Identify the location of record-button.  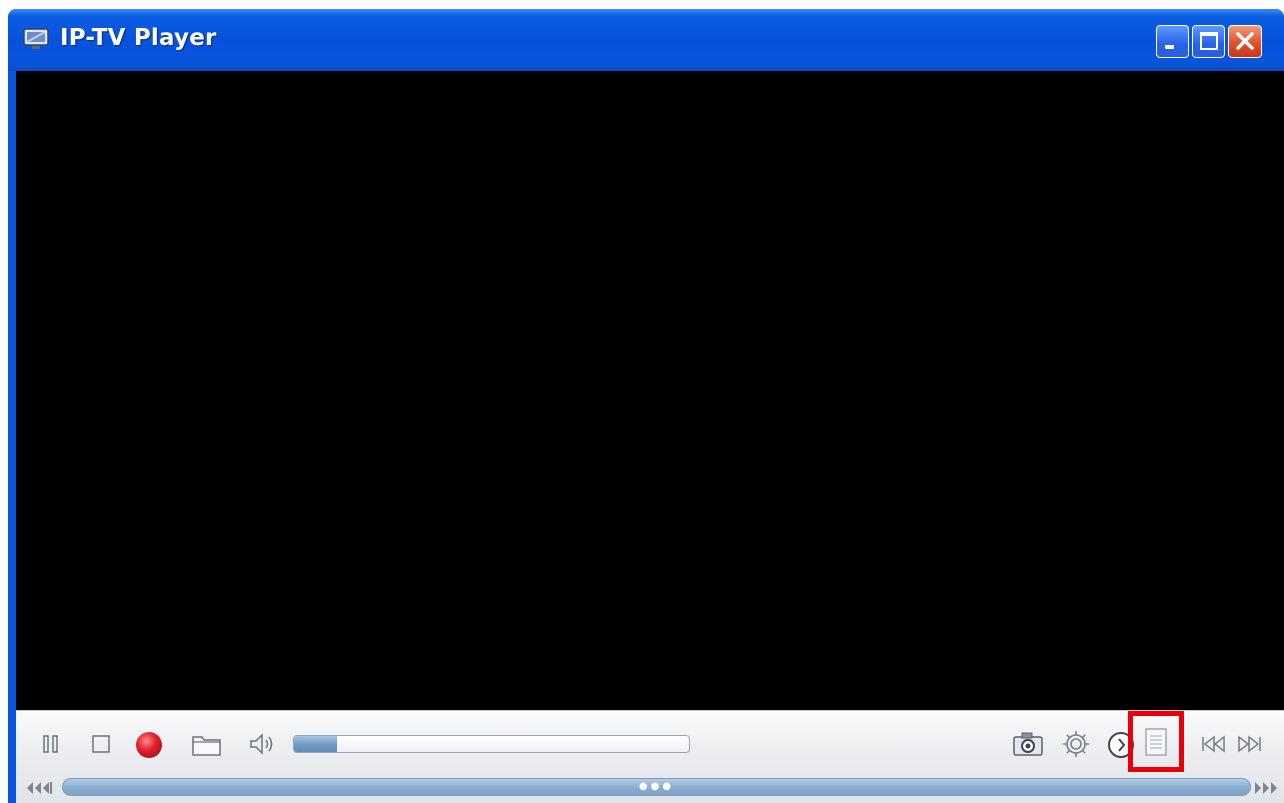
(149, 745).